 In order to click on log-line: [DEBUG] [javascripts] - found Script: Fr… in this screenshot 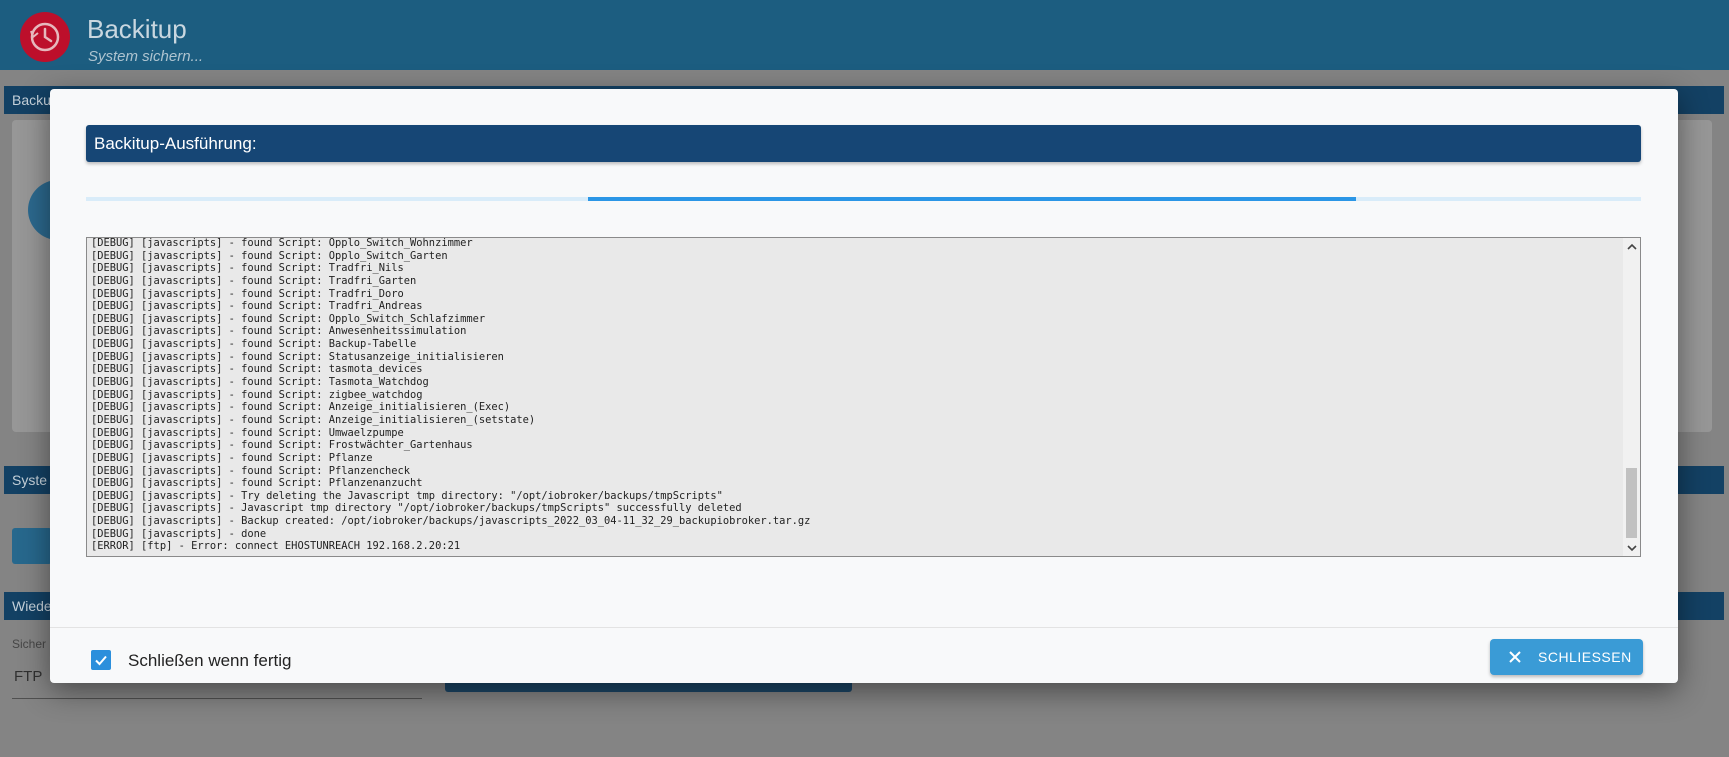, I will do `click(282, 445)`.